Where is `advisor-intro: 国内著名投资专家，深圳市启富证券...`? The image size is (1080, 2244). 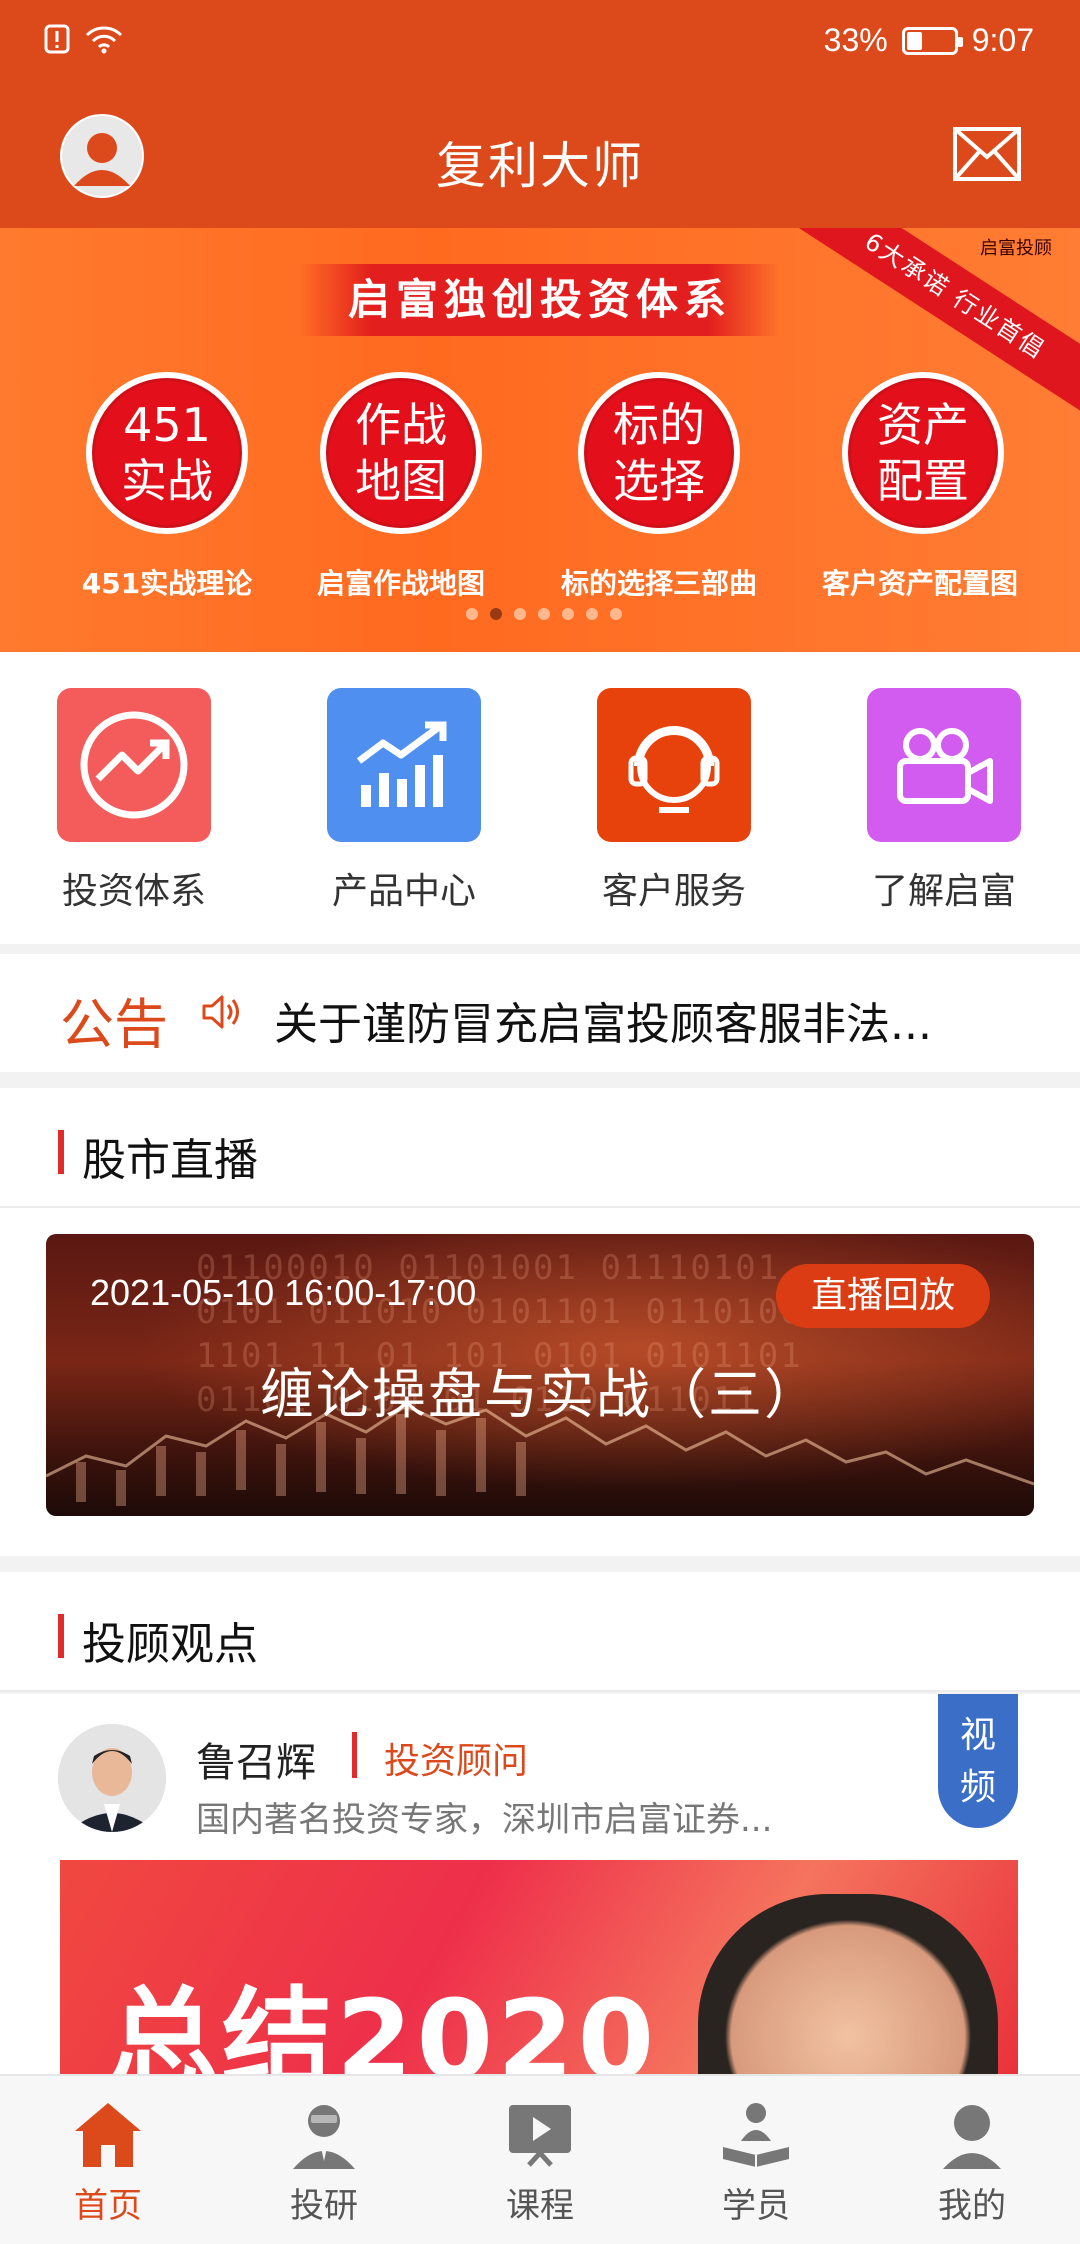
advisor-intro: 国内著名投资专家，深圳市启富证券... is located at coordinates (484, 1820).